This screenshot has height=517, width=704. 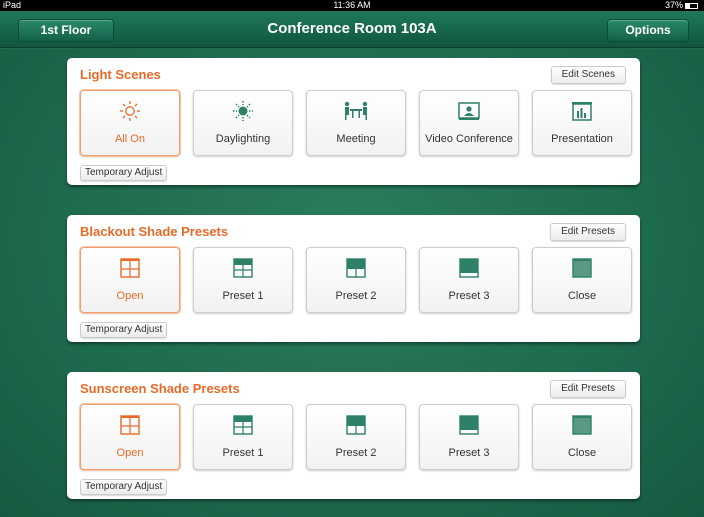 I want to click on daylight-icon, so click(x=243, y=111).